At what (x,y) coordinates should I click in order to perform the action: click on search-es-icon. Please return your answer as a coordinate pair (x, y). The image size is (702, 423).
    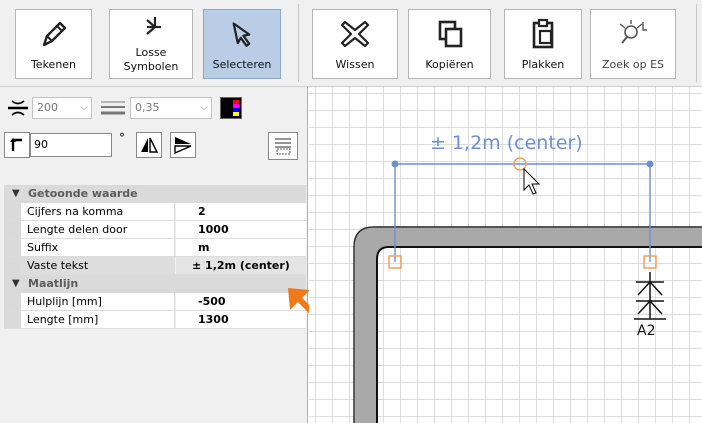
    Looking at the image, I should click on (633, 34).